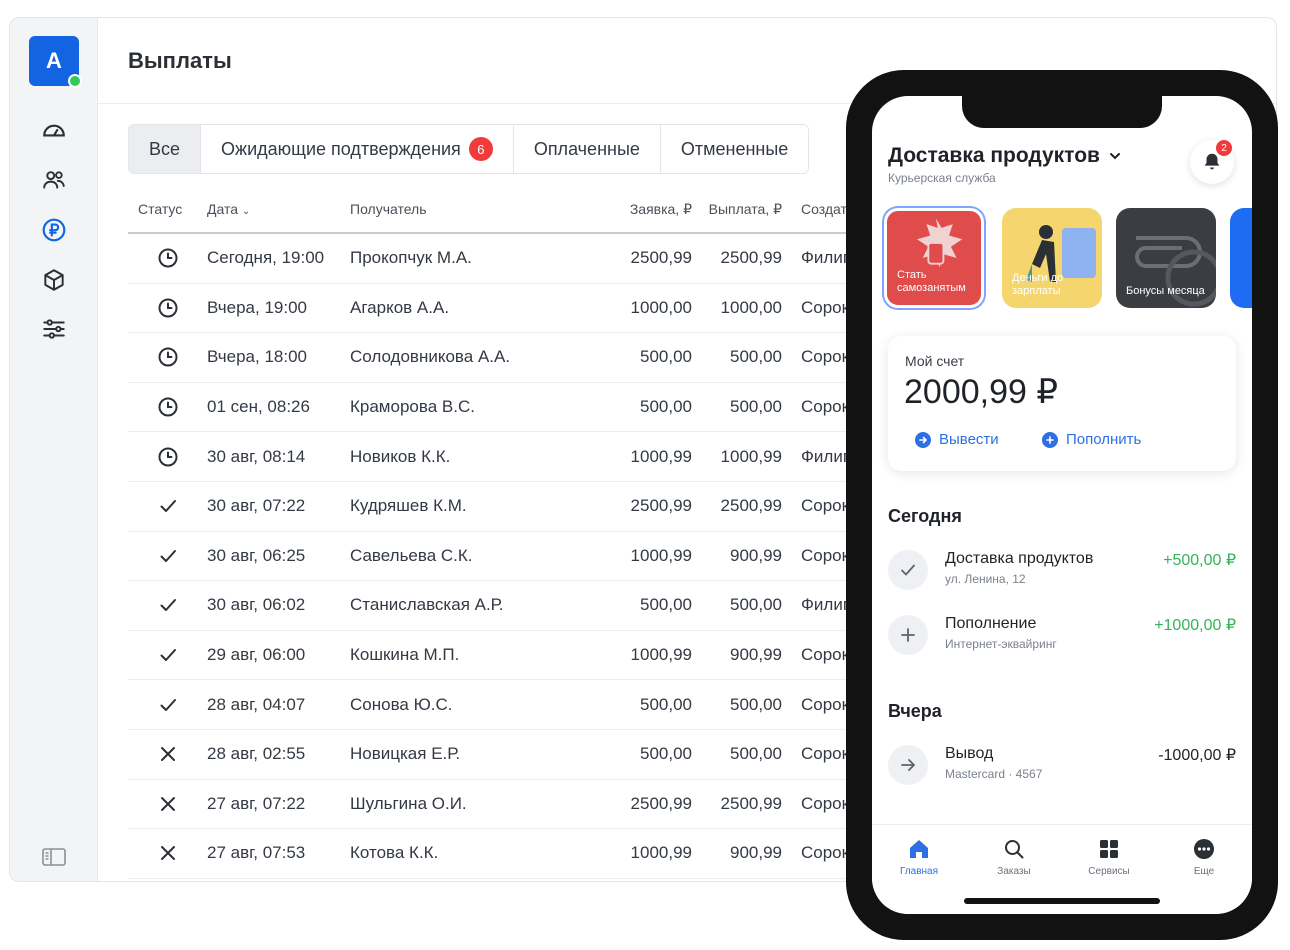 Image resolution: width=1290 pixels, height=950 pixels. Describe the element at coordinates (1062, 869) in the screenshot. I see `bottom-tabbar: Главная Заказы Сервисы Еще` at that location.